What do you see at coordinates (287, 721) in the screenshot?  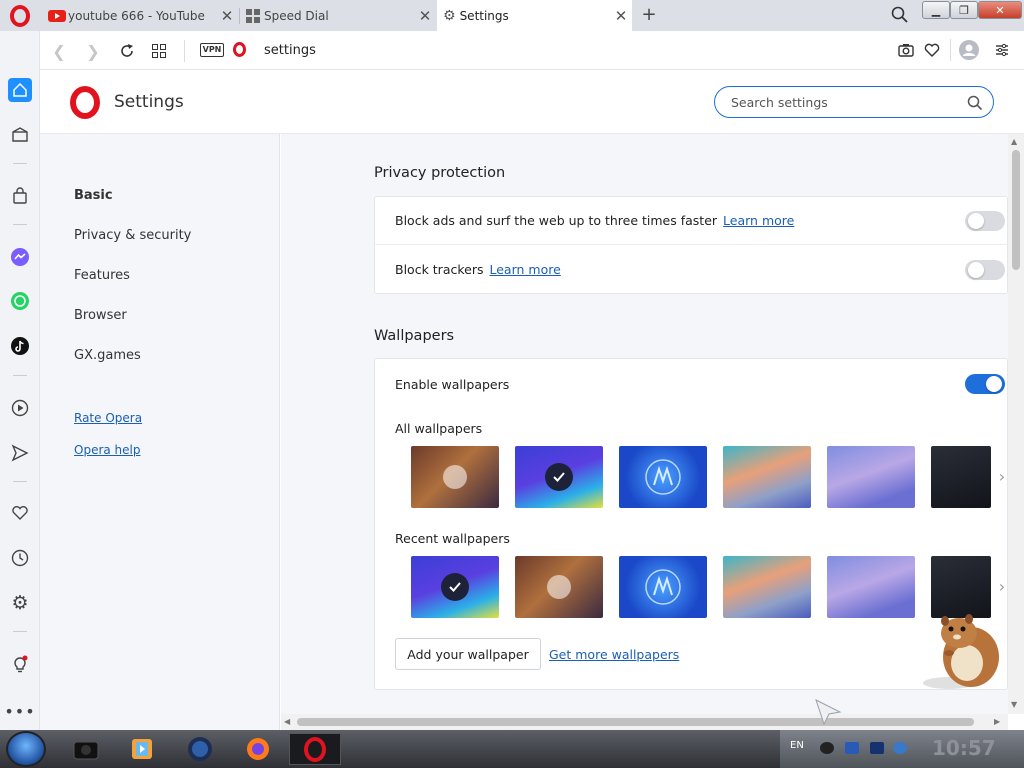 I see `scroll-left-icon: ◀` at bounding box center [287, 721].